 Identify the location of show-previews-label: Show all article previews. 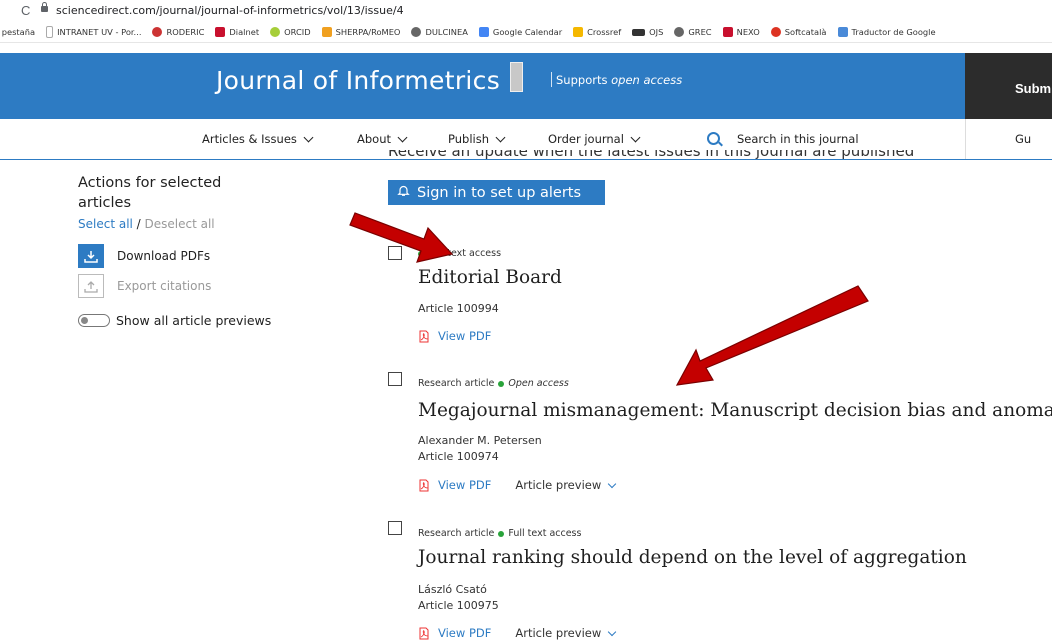
(194, 320).